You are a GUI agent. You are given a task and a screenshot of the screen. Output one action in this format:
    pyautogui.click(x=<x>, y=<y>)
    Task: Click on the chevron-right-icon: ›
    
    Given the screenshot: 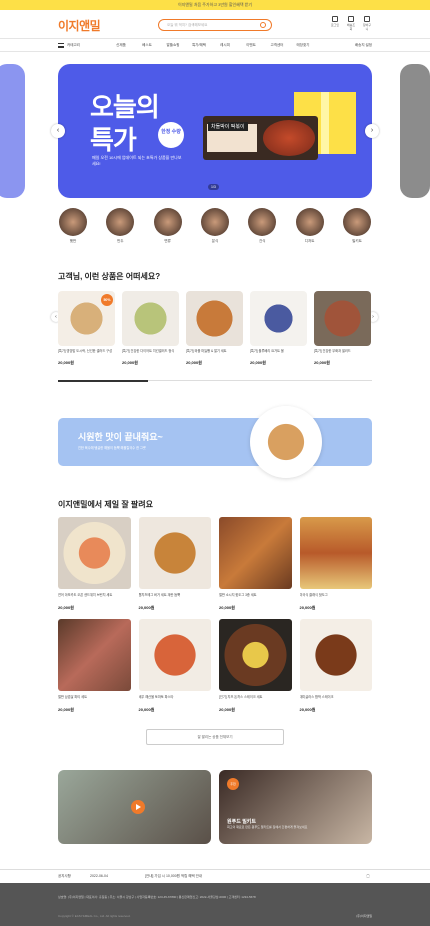 What is the action you would take?
    pyautogui.click(x=373, y=317)
    